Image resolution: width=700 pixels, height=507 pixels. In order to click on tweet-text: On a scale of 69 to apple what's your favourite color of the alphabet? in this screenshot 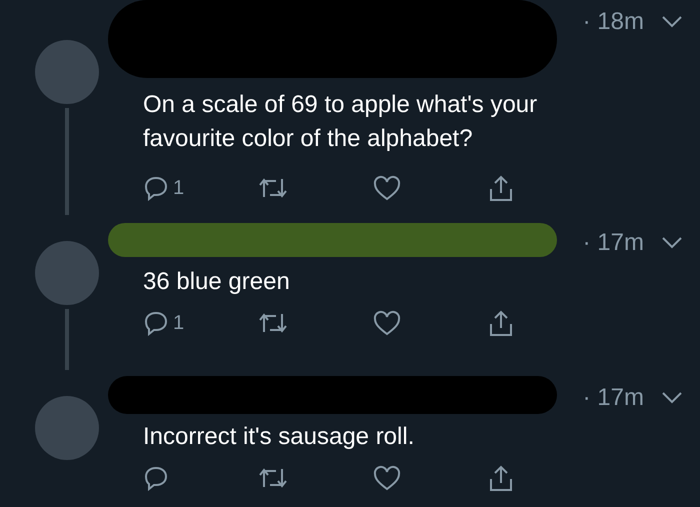, I will do `click(340, 122)`.